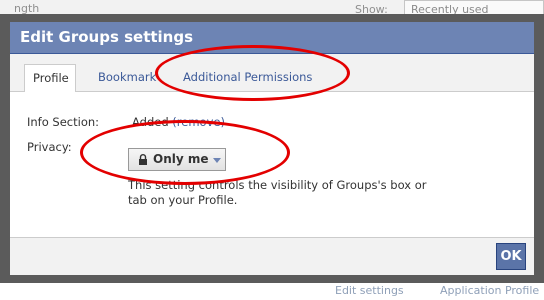 The width and height of the screenshot is (544, 300). Describe the element at coordinates (49, 147) in the screenshot. I see `privacy-label: Privacy:` at that location.